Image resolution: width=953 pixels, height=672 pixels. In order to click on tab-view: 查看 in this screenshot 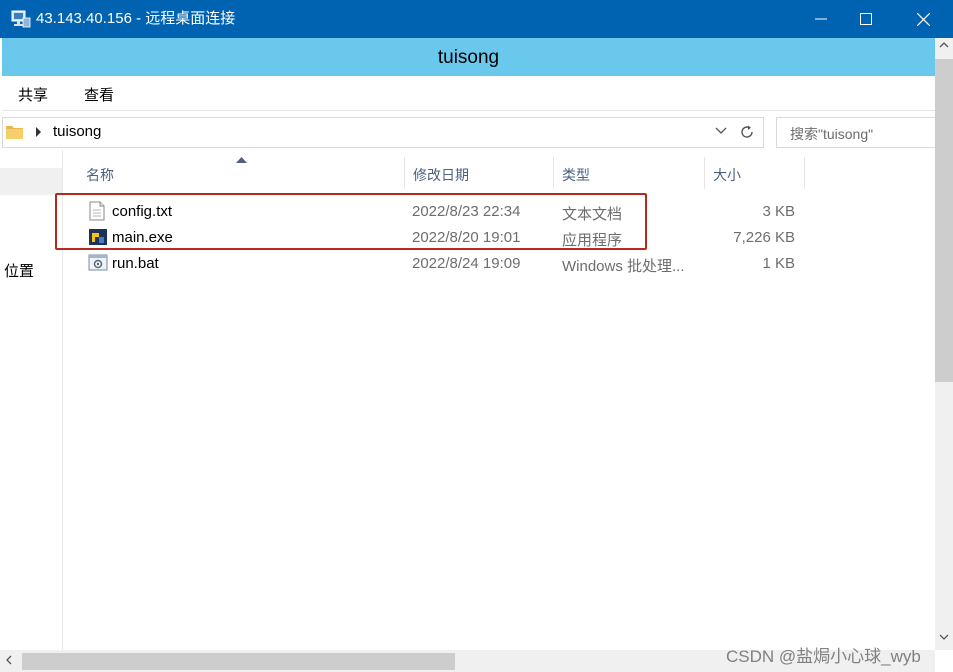, I will do `click(99, 94)`.